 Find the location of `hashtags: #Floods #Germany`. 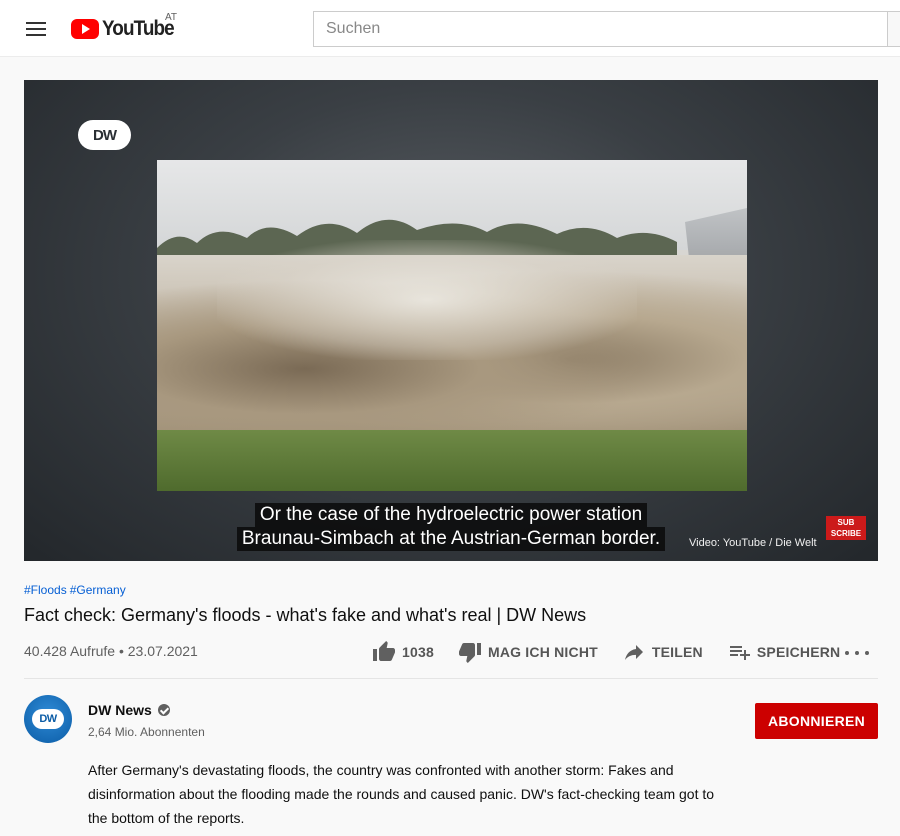

hashtags: #Floods #Germany is located at coordinates (76, 590).